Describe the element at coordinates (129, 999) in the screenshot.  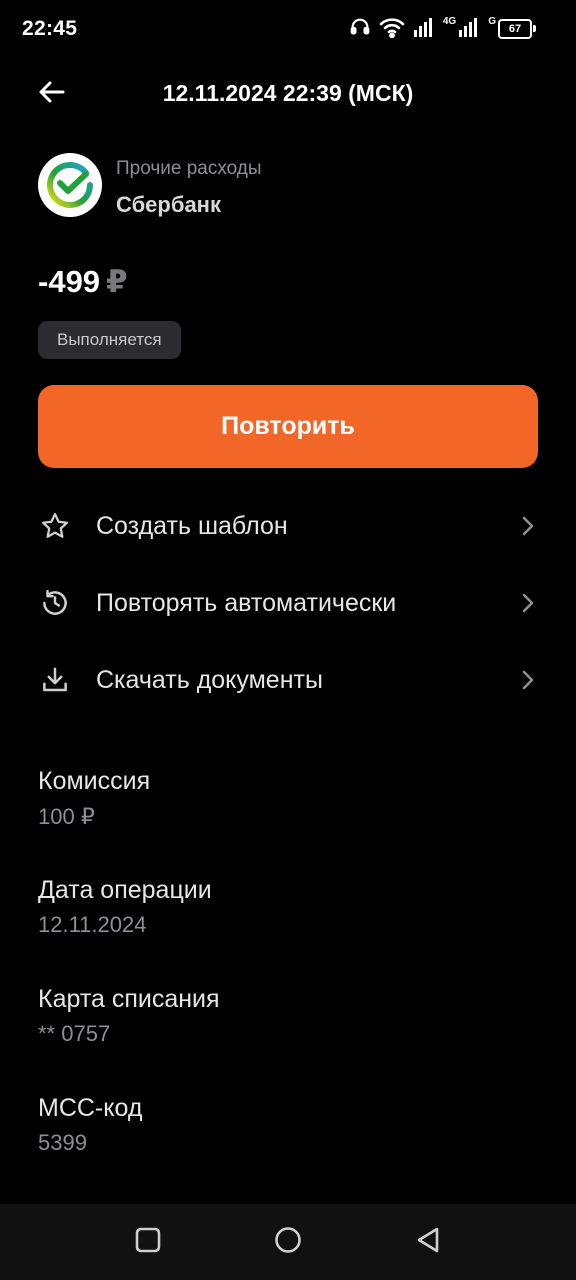
I see `debit-card-label: Карта списания` at that location.